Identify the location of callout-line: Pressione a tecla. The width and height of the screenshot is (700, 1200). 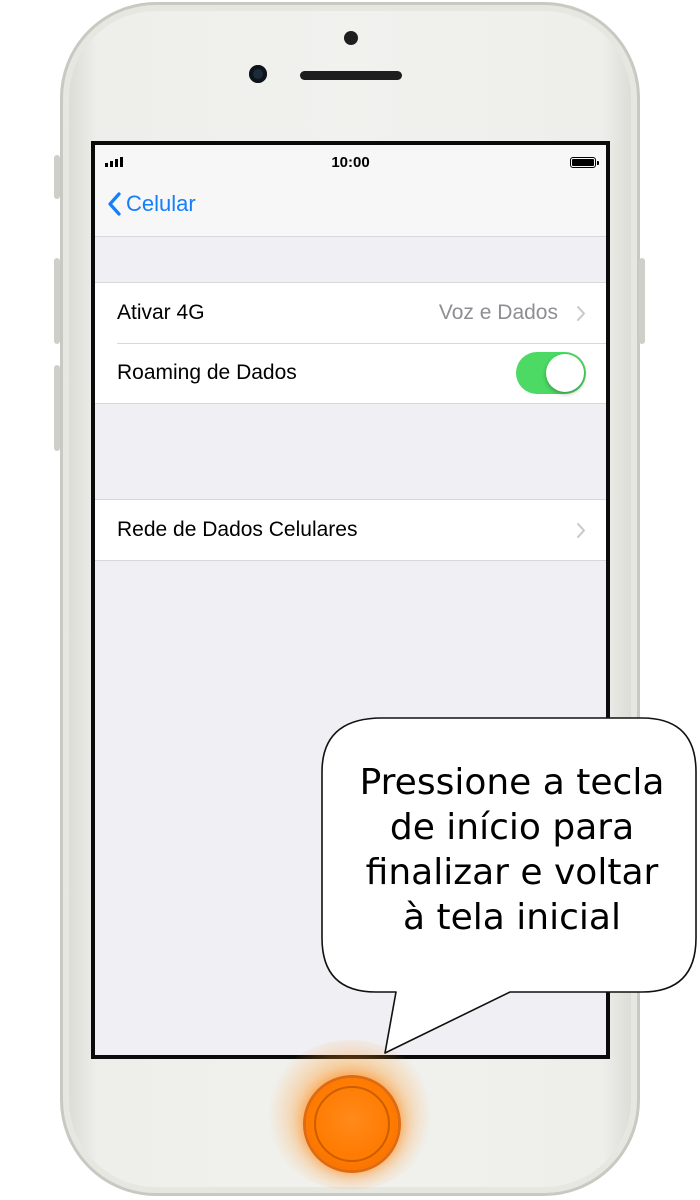
(512, 782).